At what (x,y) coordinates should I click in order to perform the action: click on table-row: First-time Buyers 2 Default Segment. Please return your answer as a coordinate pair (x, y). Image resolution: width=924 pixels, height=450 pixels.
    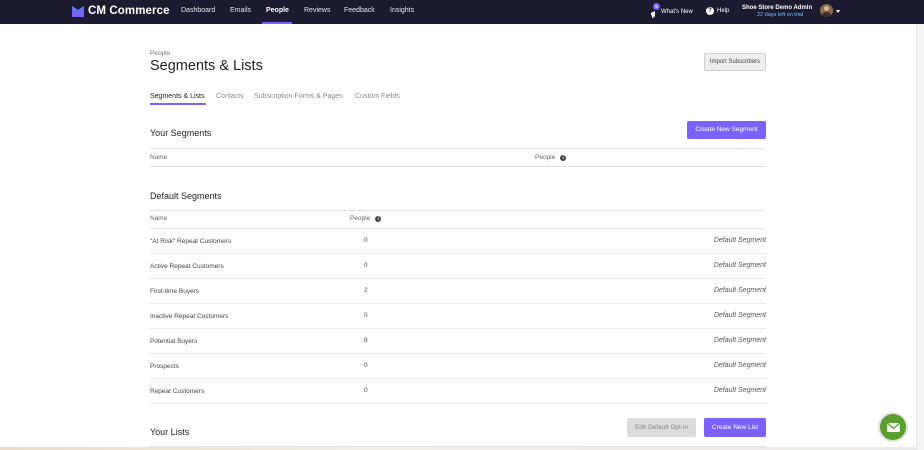
    Looking at the image, I should click on (458, 291).